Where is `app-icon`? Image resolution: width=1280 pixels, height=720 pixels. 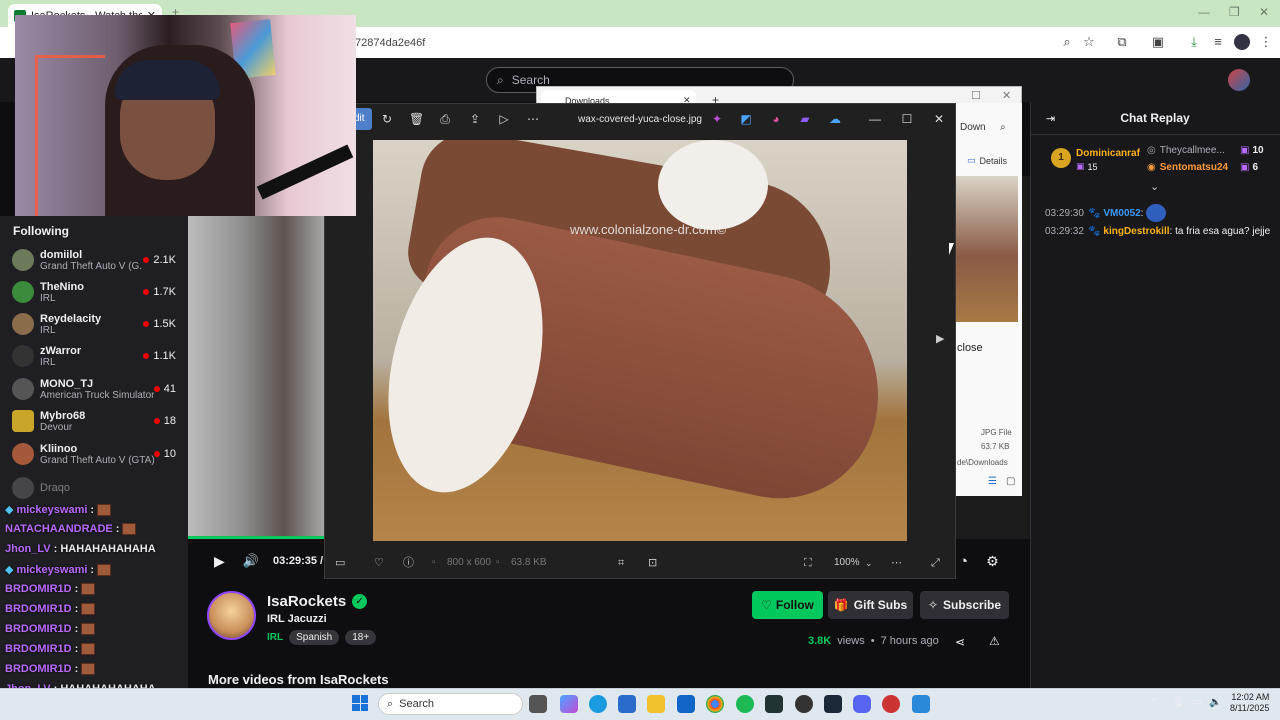
app-icon is located at coordinates (891, 704).